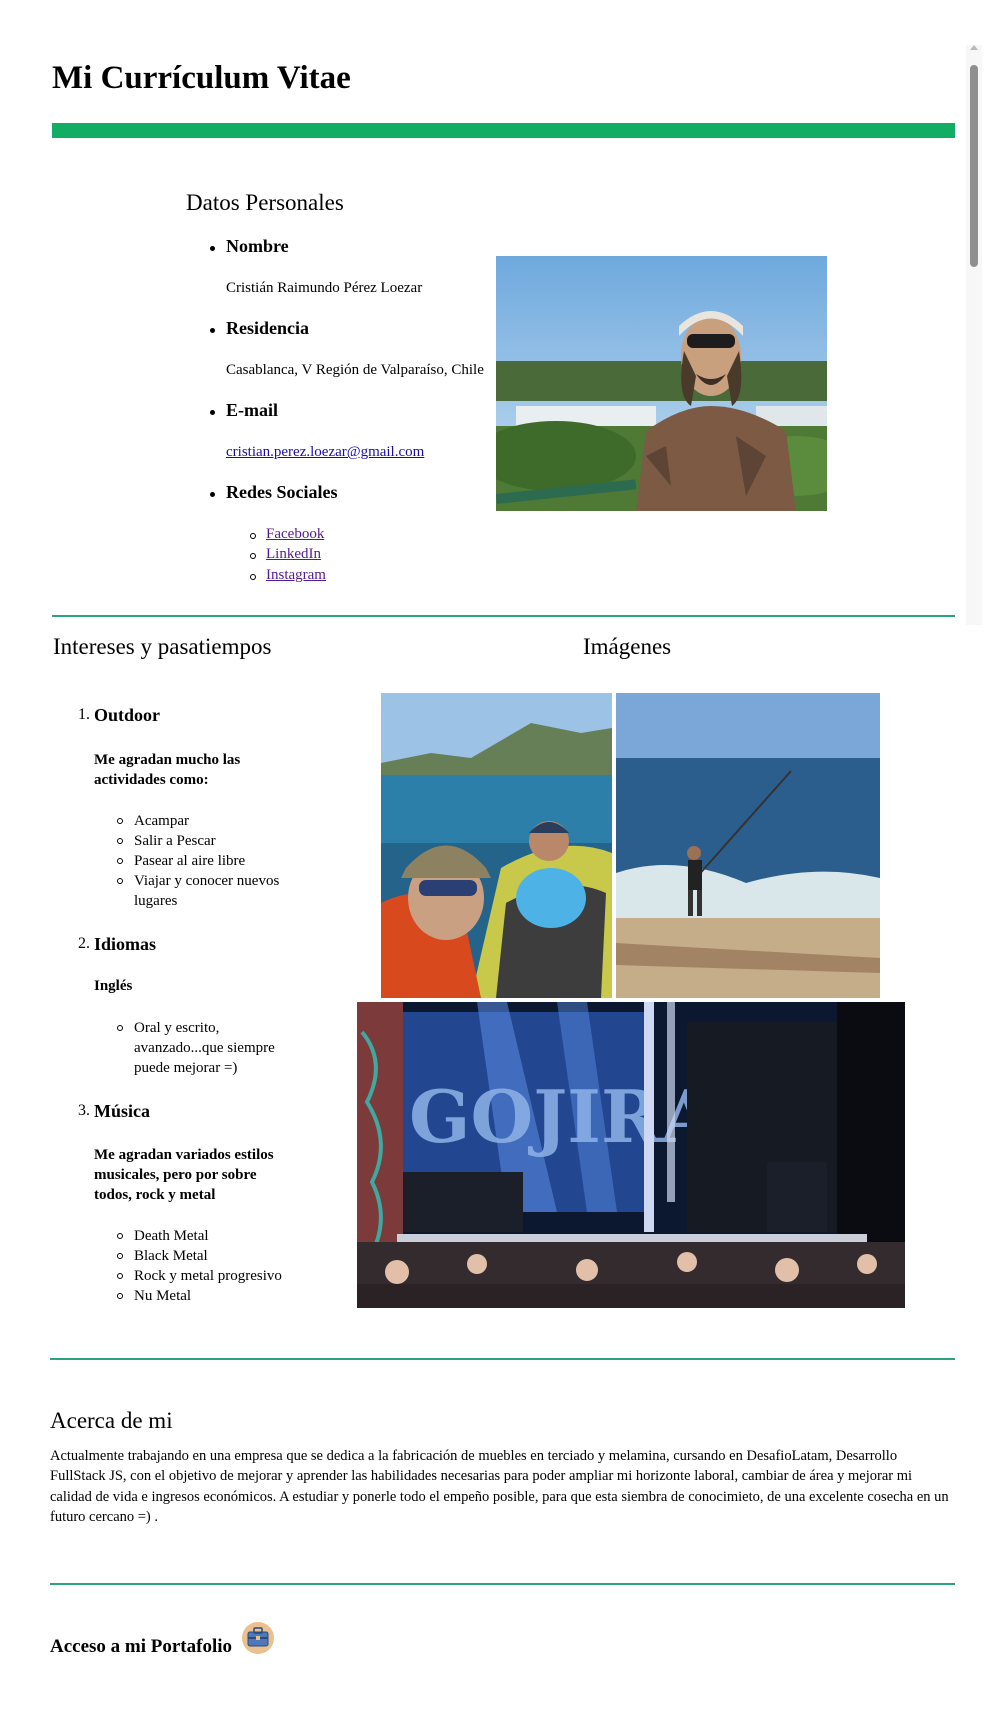 Image resolution: width=1008 pixels, height=1716 pixels. I want to click on interest-subtitle-outdoor: Me agradan mucho las actividades como:, so click(167, 770).